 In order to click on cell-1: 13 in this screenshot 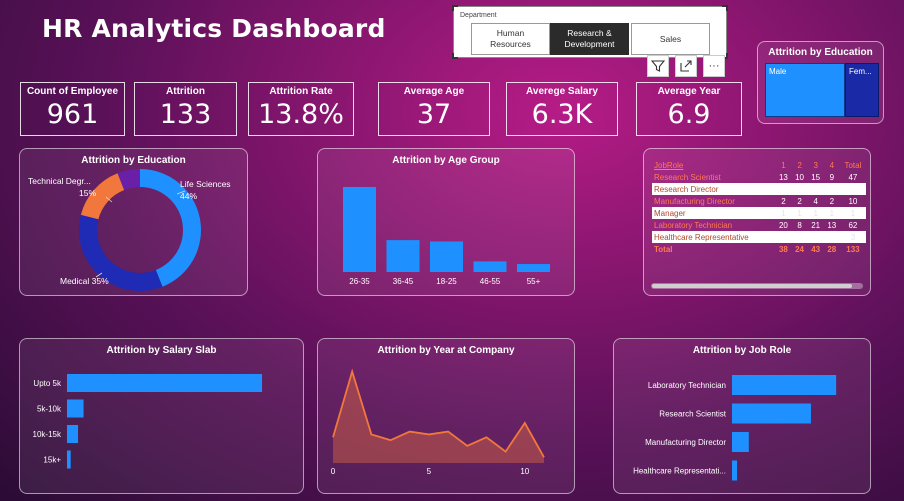, I will do `click(783, 177)`.